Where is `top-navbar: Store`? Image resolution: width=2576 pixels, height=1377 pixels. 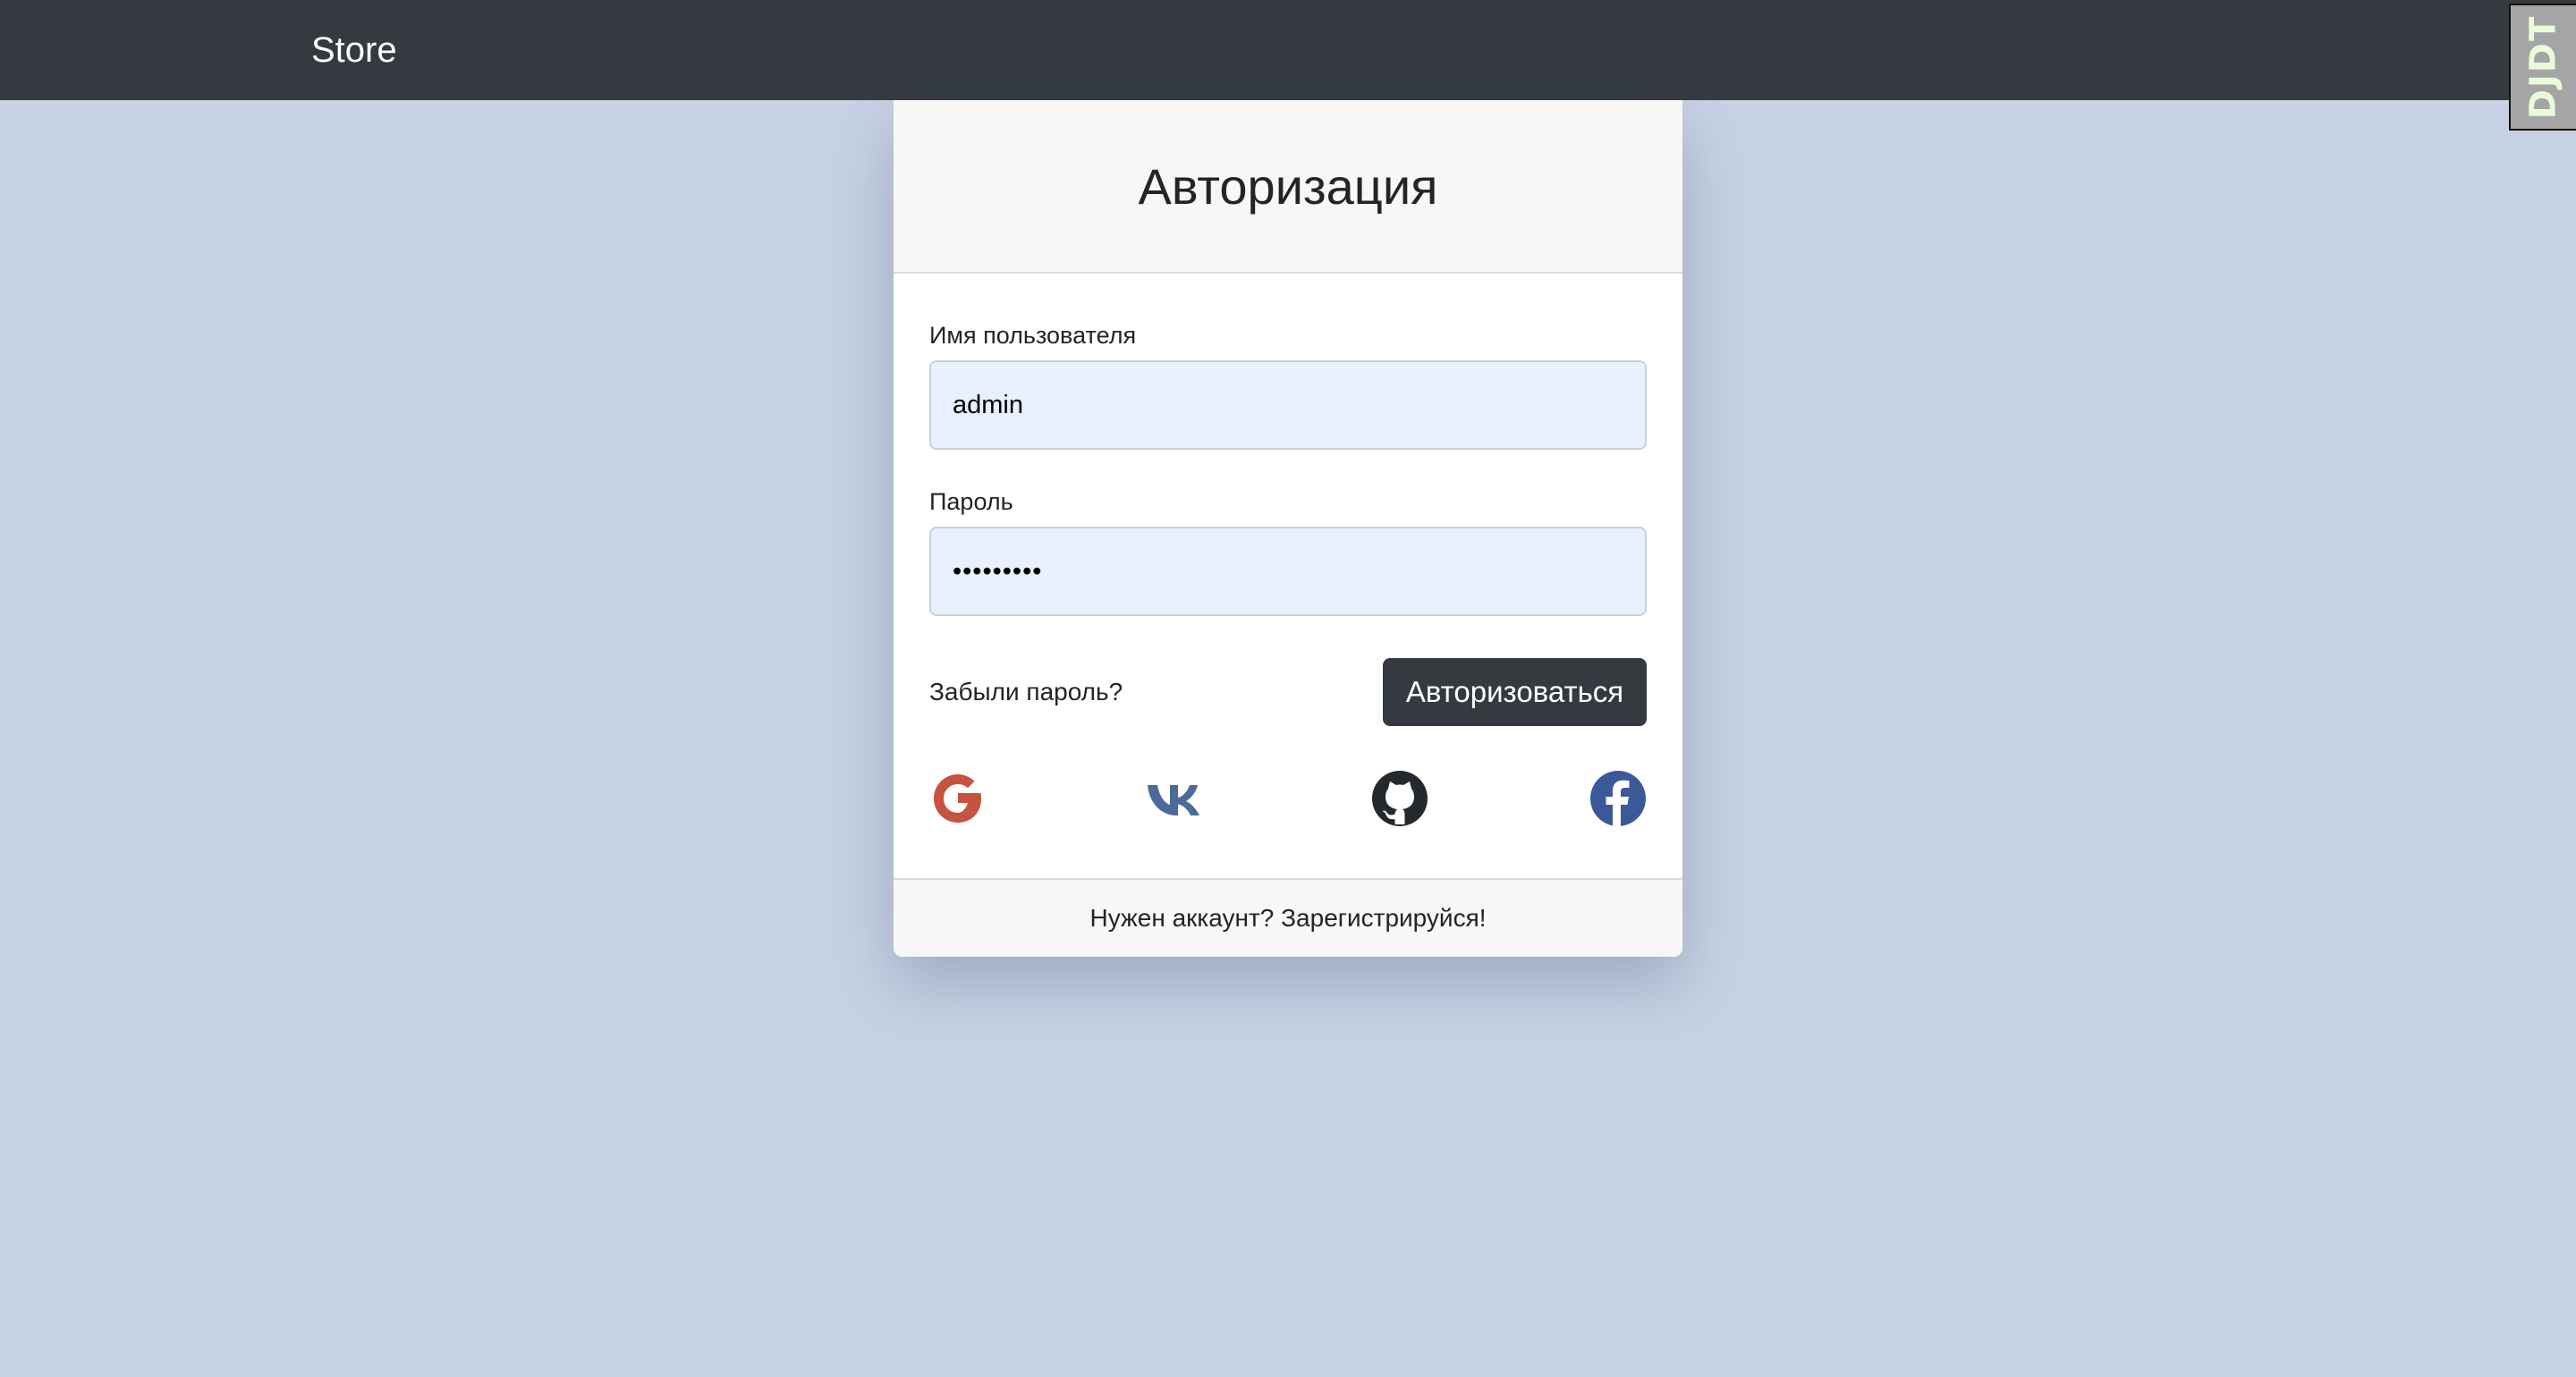 top-navbar: Store is located at coordinates (1288, 50).